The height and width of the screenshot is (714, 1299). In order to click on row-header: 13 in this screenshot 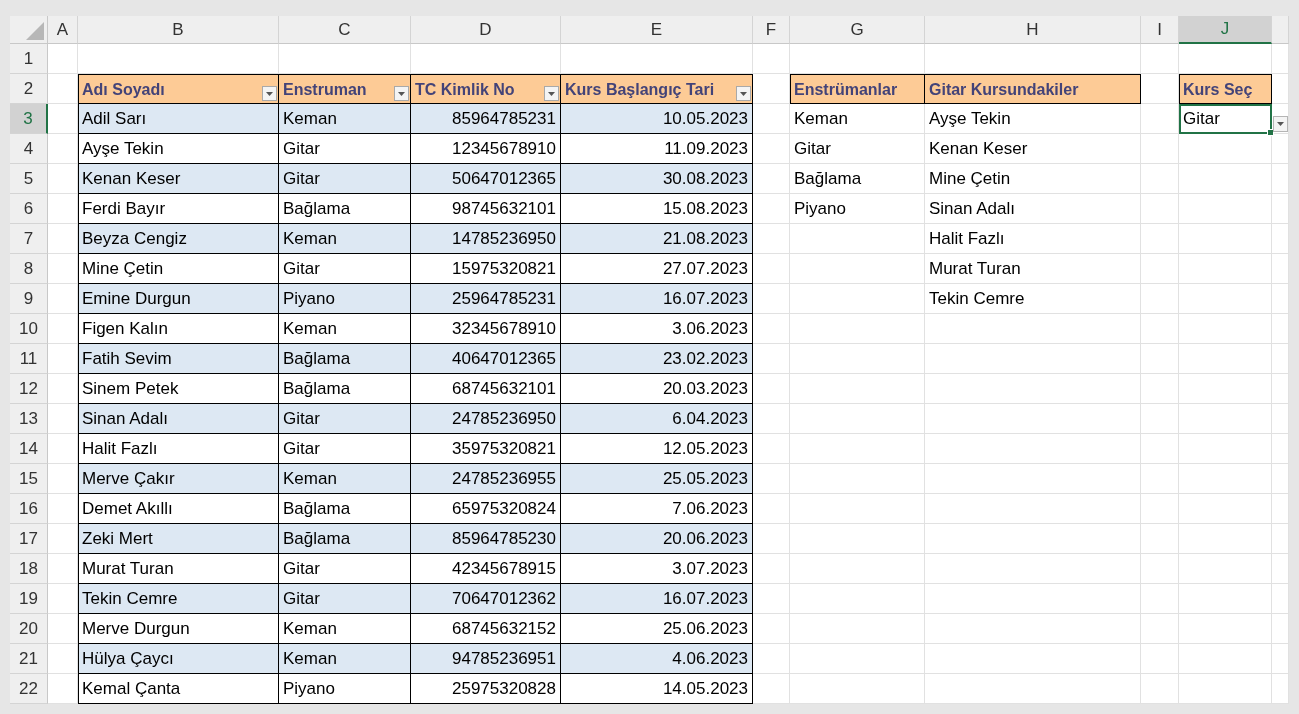, I will do `click(29, 419)`.